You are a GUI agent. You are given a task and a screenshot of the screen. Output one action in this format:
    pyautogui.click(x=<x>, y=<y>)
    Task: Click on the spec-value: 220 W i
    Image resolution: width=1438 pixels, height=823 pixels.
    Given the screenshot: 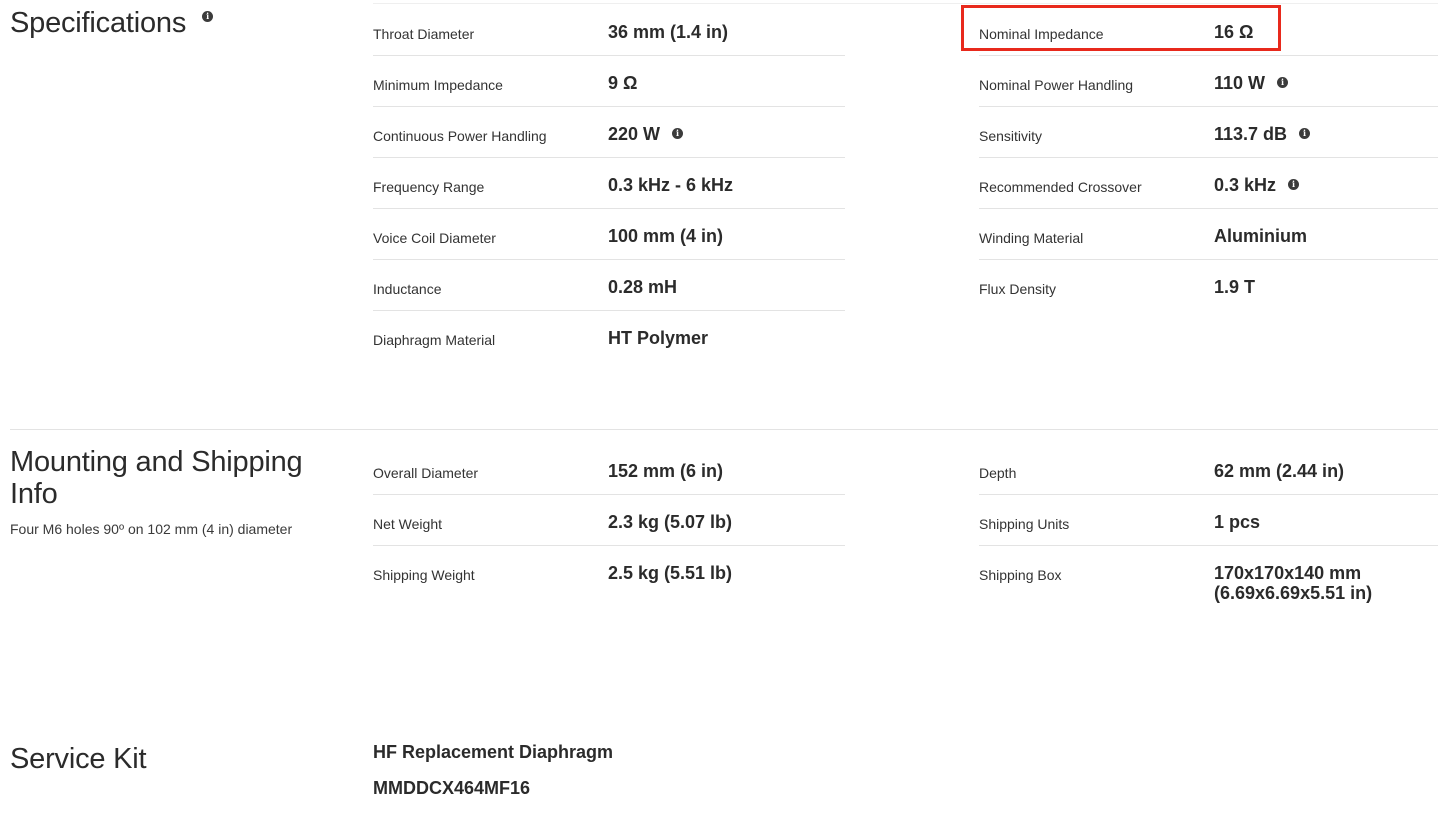 What is the action you would take?
    pyautogui.click(x=646, y=134)
    